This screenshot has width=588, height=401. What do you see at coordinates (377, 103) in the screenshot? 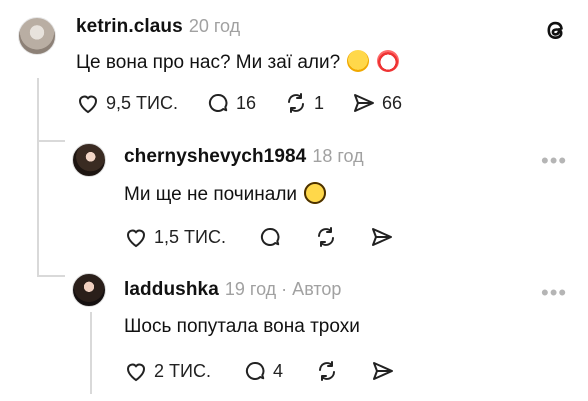
I see `share-button: 66` at bounding box center [377, 103].